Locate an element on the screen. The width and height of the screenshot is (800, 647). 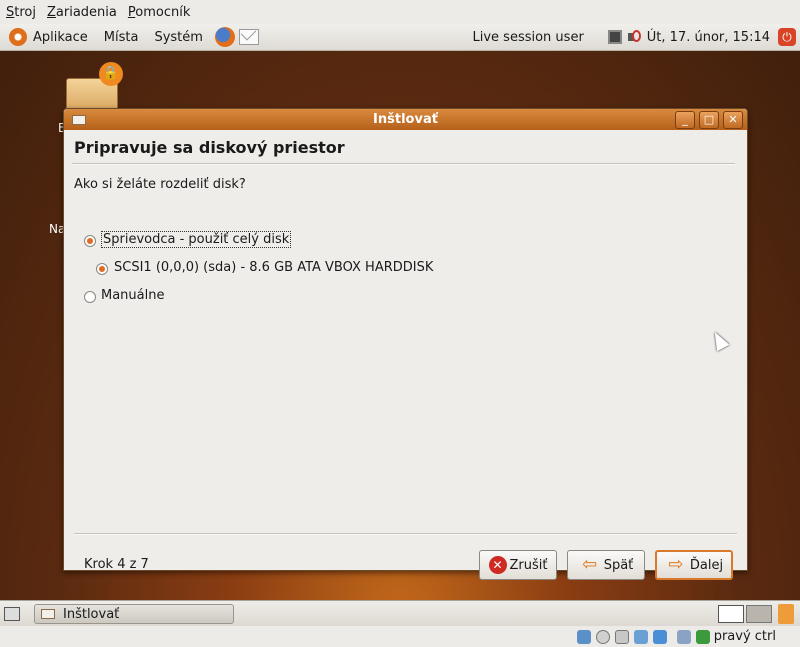
trash-icon is located at coordinates (786, 614).